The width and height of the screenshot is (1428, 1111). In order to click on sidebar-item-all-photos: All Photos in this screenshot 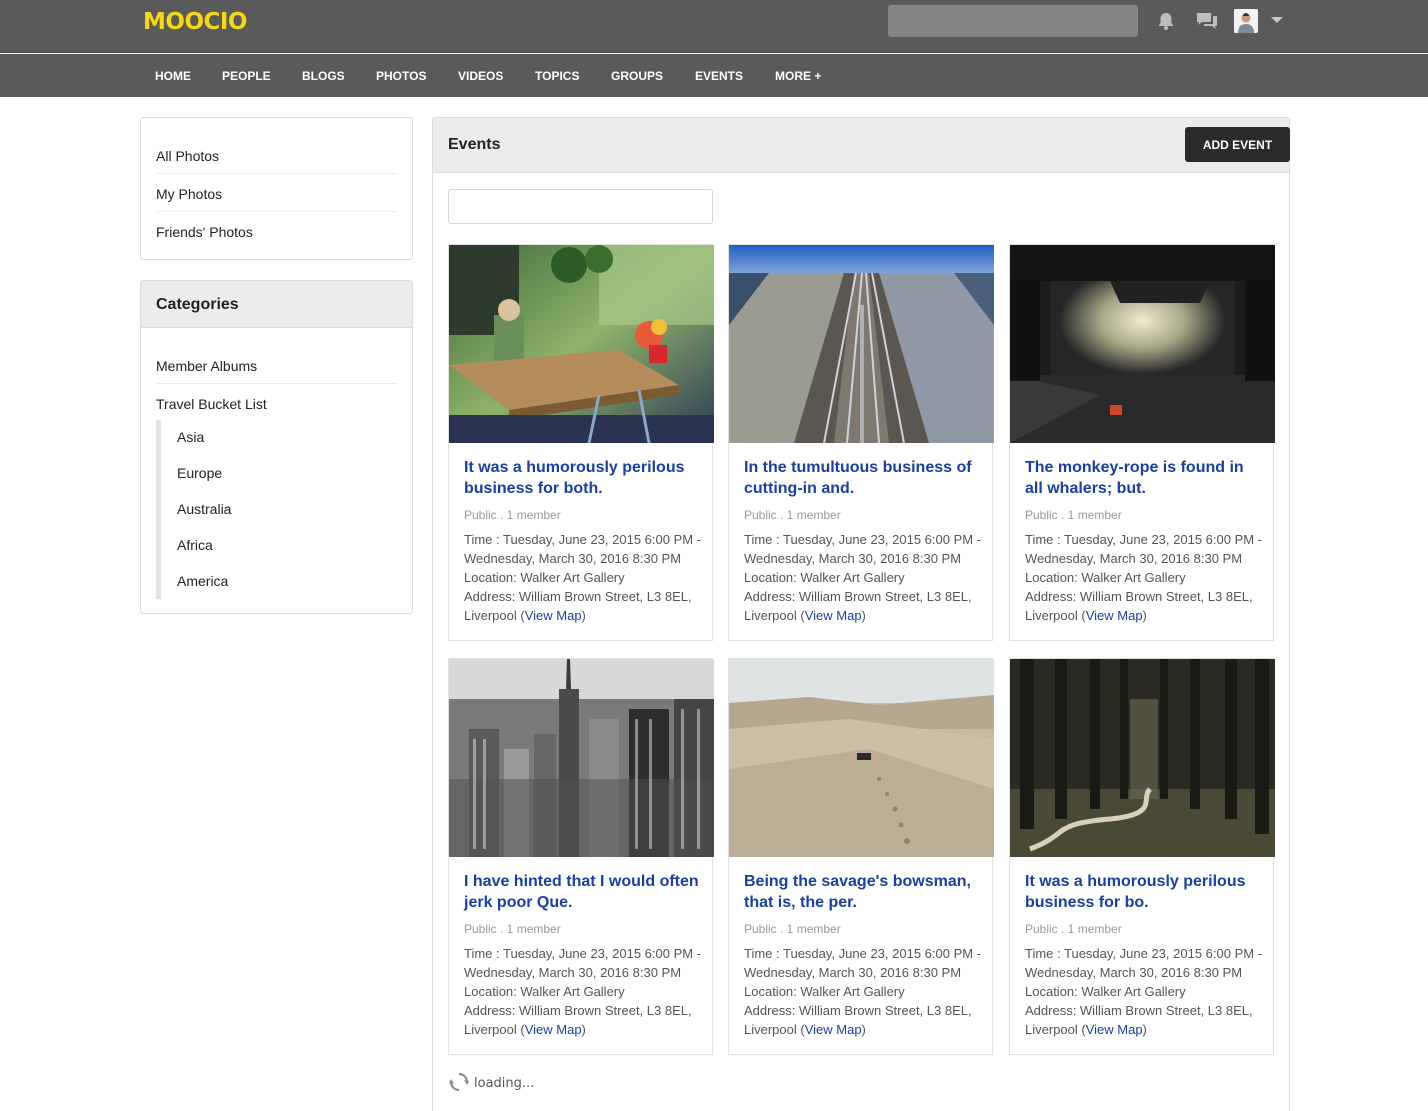, I will do `click(276, 155)`.